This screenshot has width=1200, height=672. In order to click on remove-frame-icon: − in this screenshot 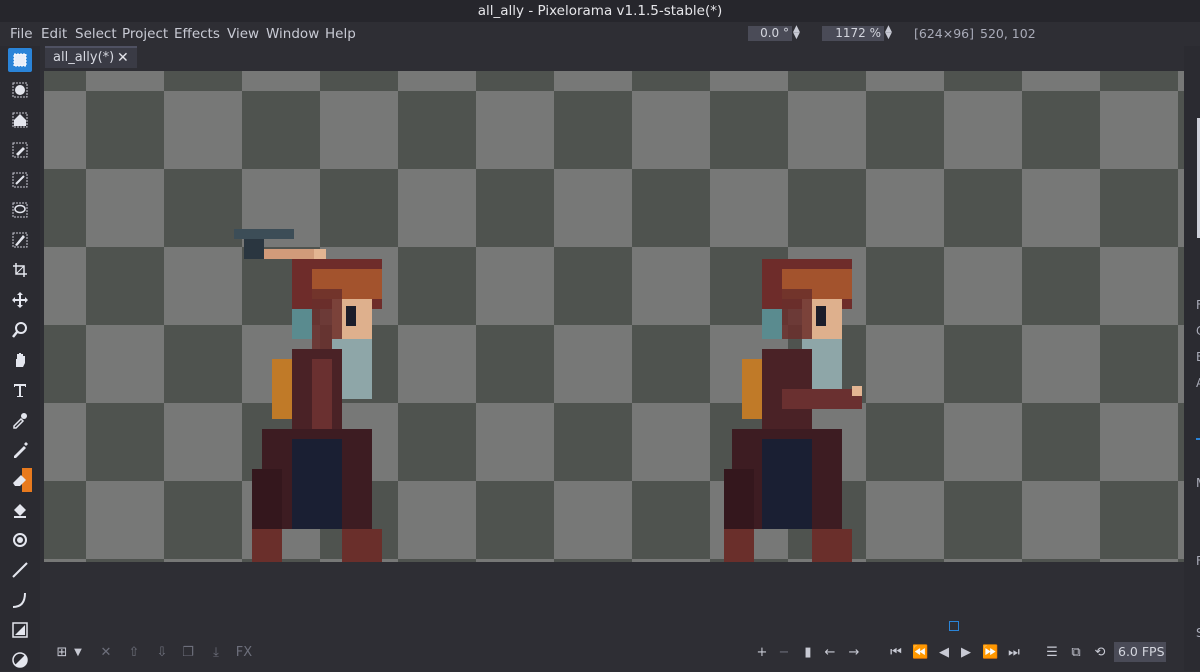, I will do `click(784, 653)`.